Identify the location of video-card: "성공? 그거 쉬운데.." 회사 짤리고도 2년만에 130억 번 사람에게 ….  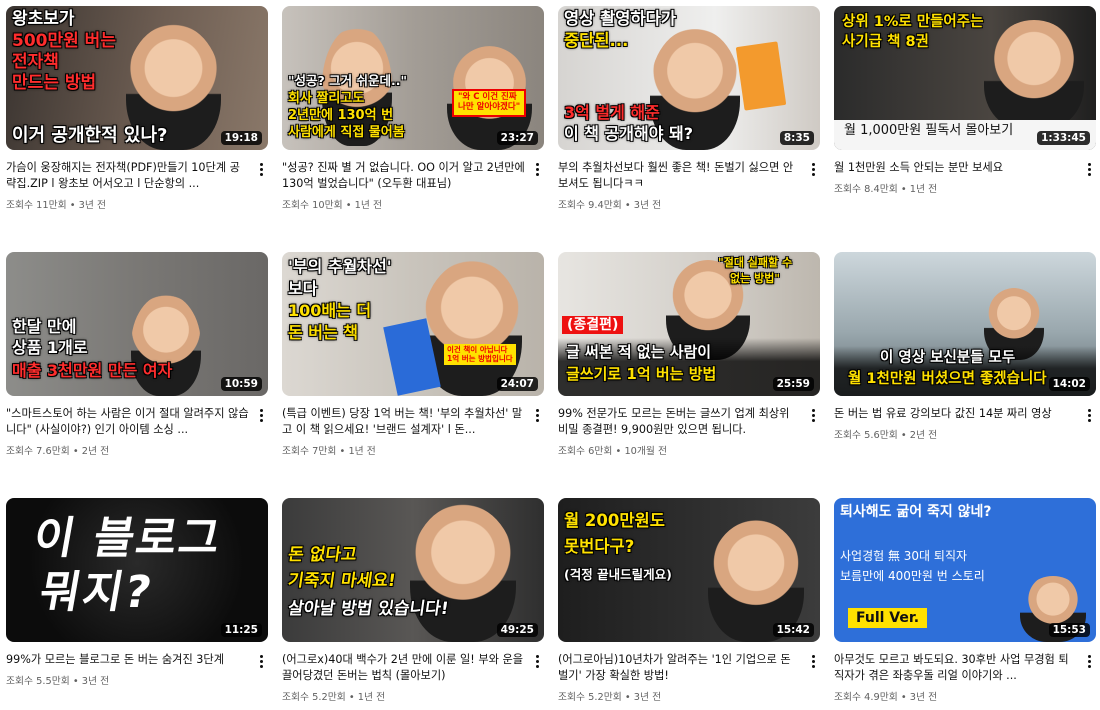
(413, 108).